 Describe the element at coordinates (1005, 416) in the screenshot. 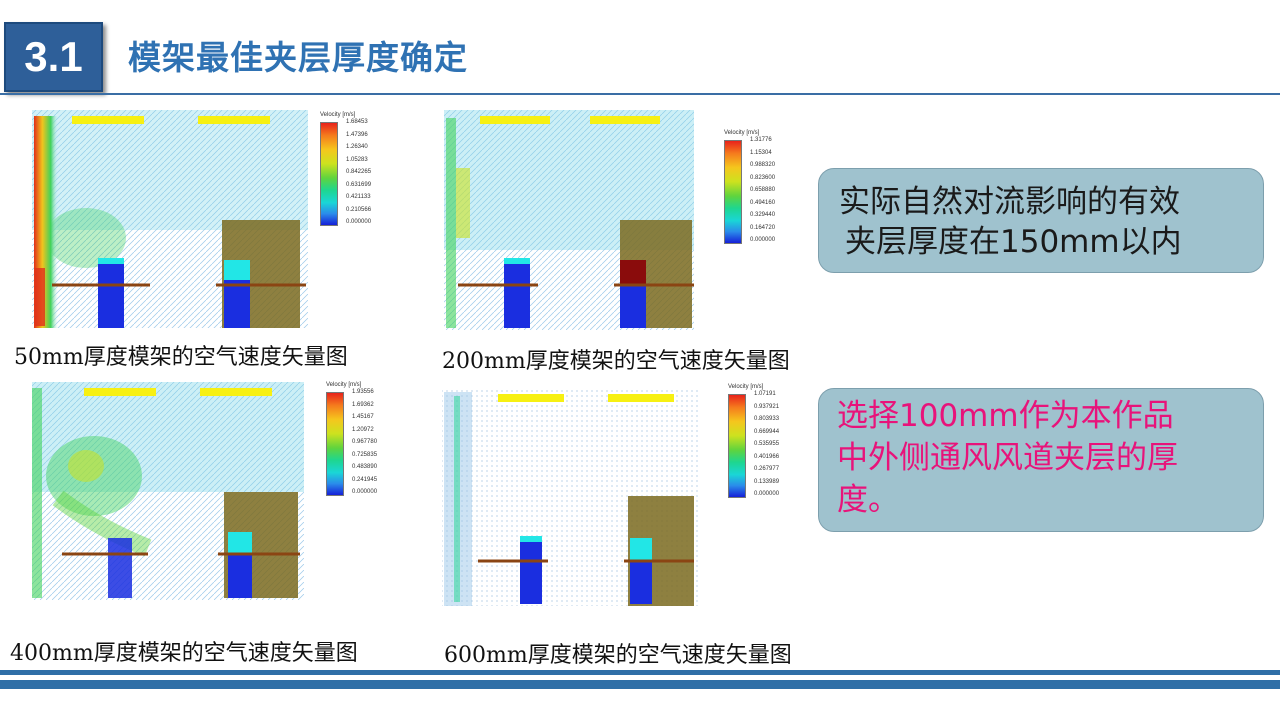

I see `info-box-line: 选择100mm作为本作品` at that location.